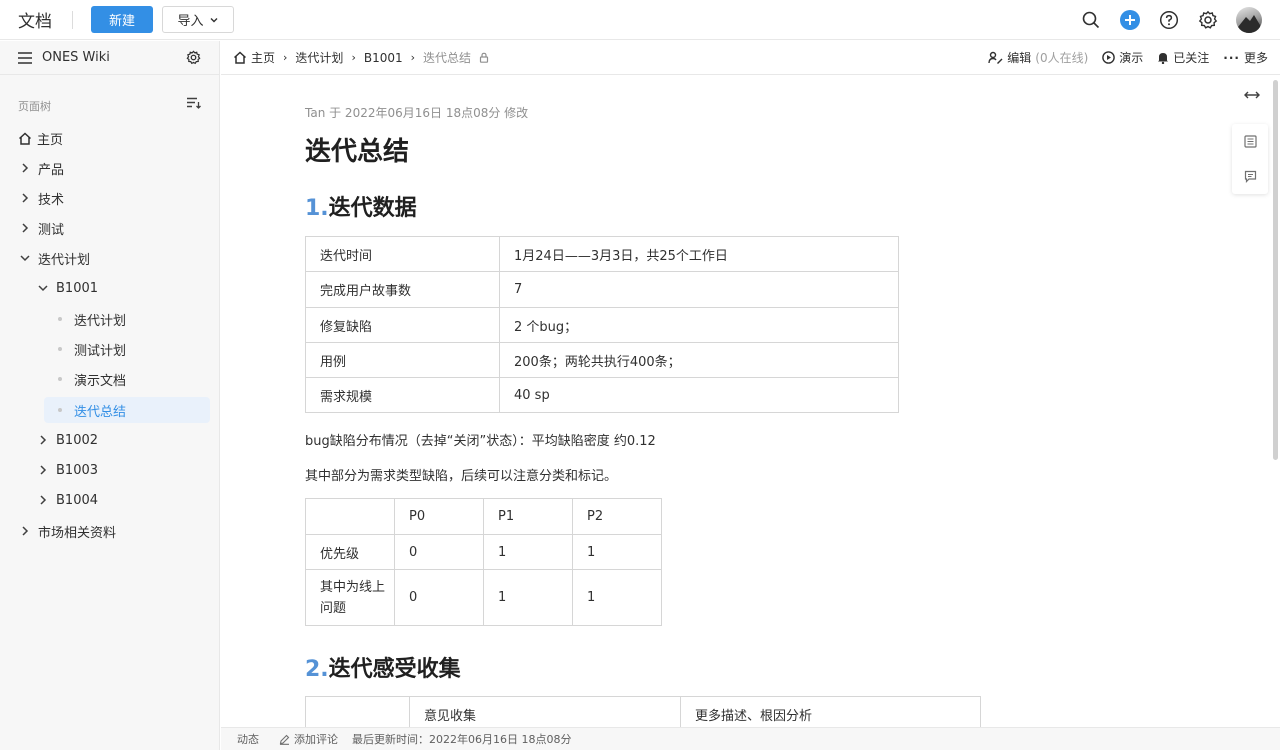 The image size is (1280, 750). I want to click on section-heading: 1.迭代数据, so click(361, 206).